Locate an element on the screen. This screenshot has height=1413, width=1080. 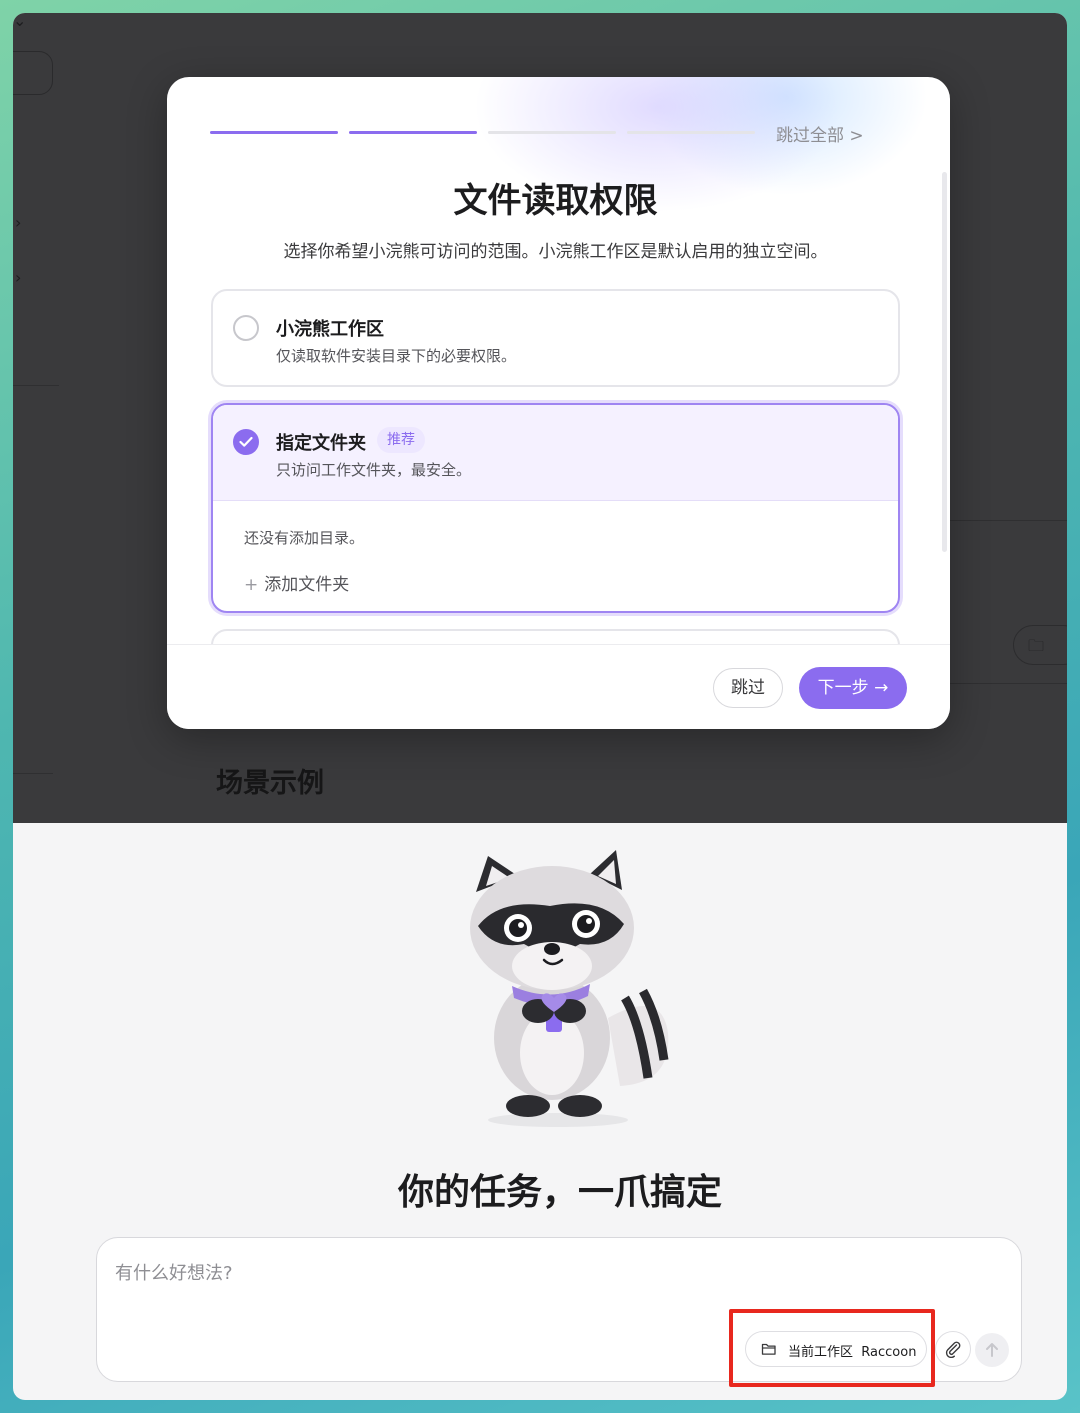
option-description: 仅读取软件安装目录下的必要权限。 is located at coordinates (396, 356).